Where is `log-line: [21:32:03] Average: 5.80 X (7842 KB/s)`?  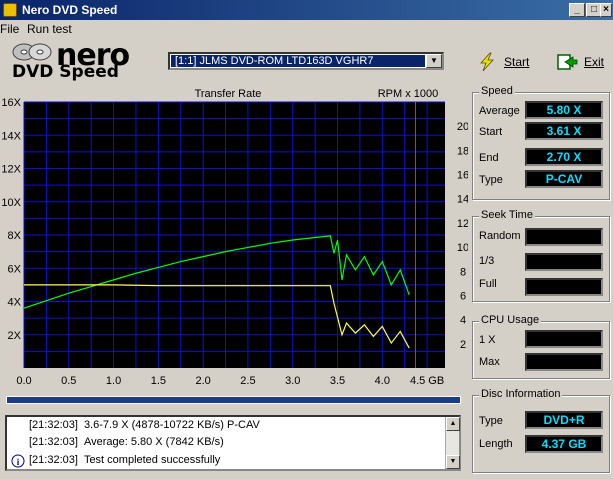
log-line: [21:32:03] Average: 5.80 X (7842 KB/s) is located at coordinates (126, 442).